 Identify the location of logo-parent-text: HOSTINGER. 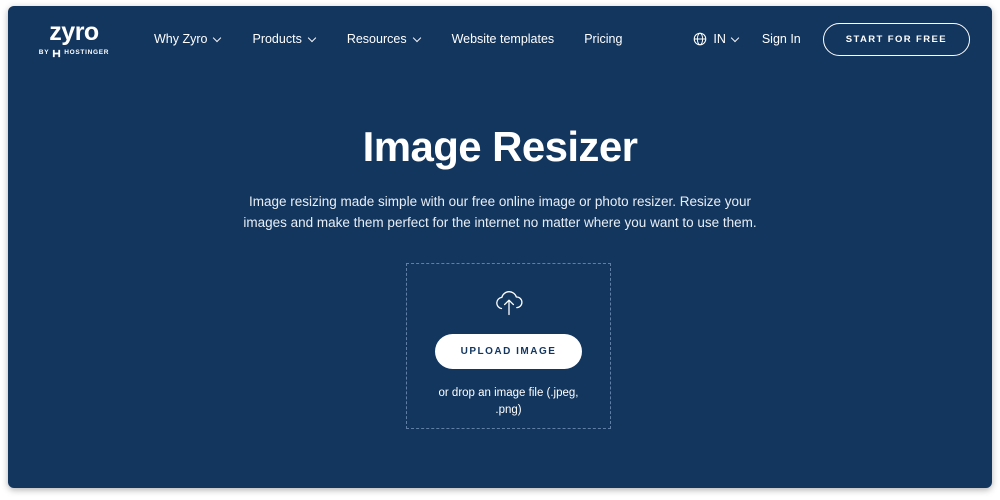
(87, 53).